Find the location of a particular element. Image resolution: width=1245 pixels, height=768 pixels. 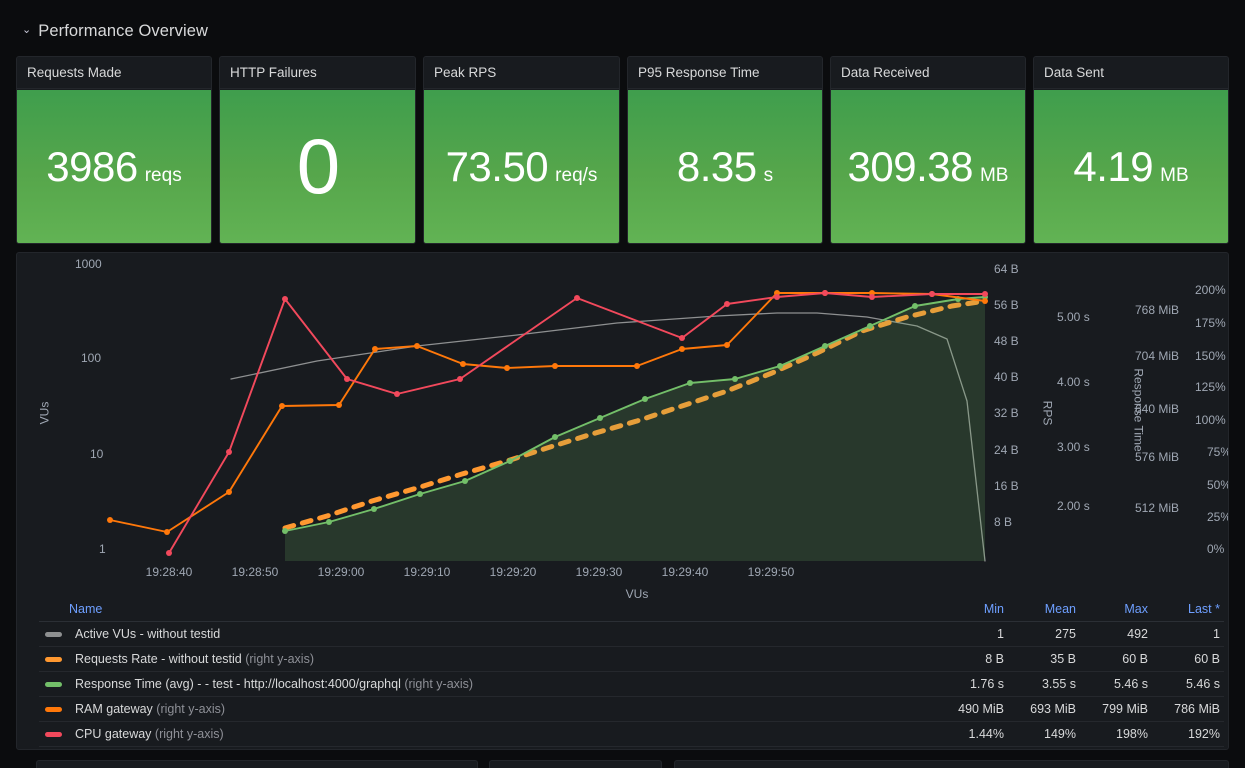

stat-panel: Data Sent 4.19 MB is located at coordinates (1131, 150).